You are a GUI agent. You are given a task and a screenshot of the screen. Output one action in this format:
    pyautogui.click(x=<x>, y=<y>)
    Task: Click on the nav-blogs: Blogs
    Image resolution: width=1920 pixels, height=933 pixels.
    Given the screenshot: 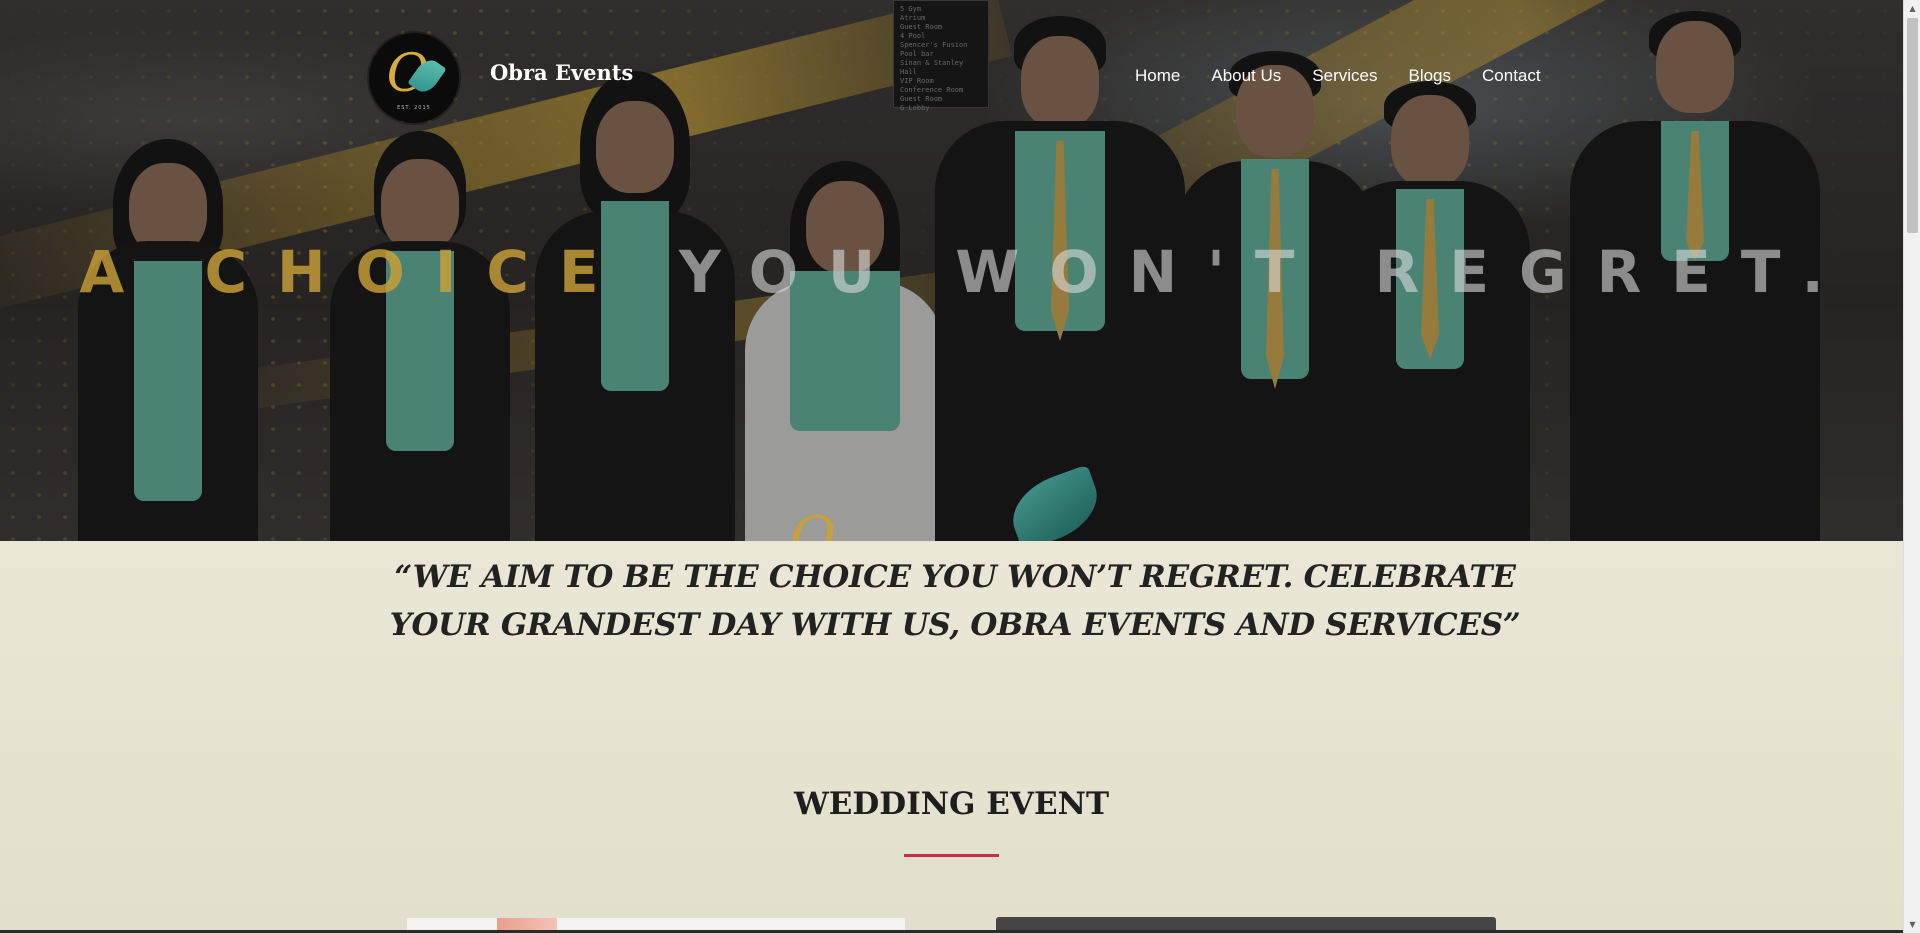 What is the action you would take?
    pyautogui.click(x=1429, y=76)
    